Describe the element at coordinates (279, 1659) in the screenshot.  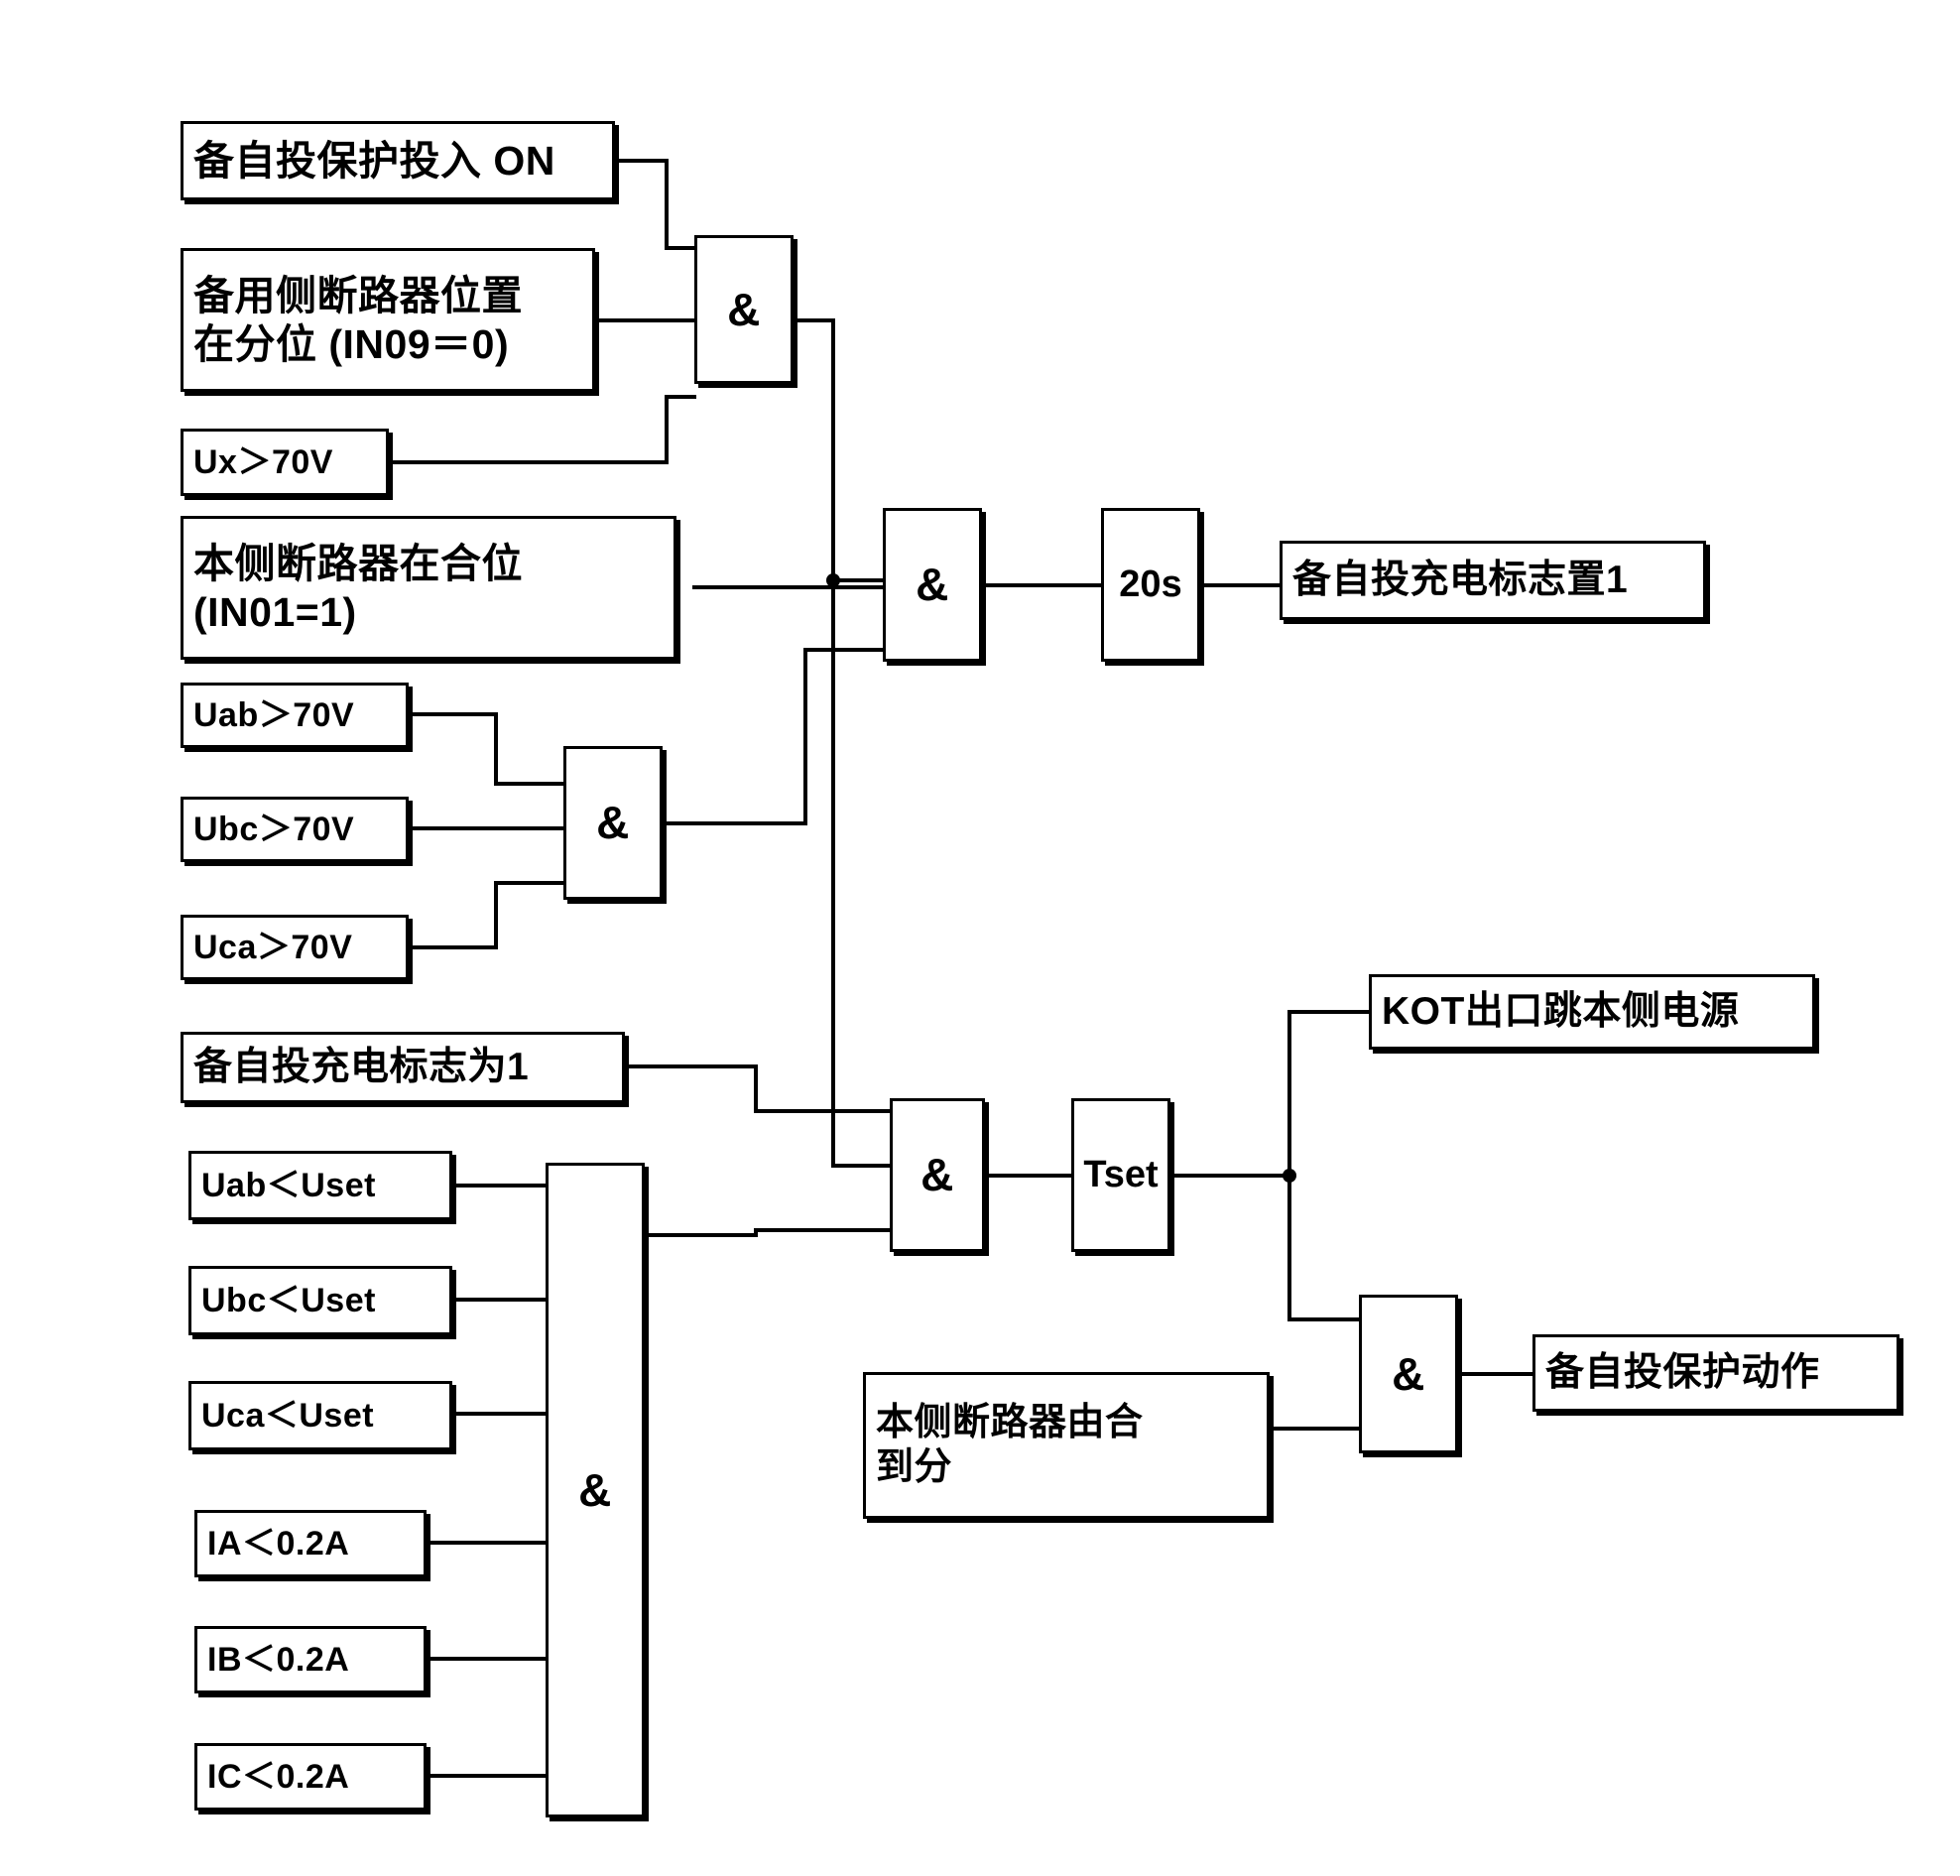
I see `condition-label: IB＜0.2A` at that location.